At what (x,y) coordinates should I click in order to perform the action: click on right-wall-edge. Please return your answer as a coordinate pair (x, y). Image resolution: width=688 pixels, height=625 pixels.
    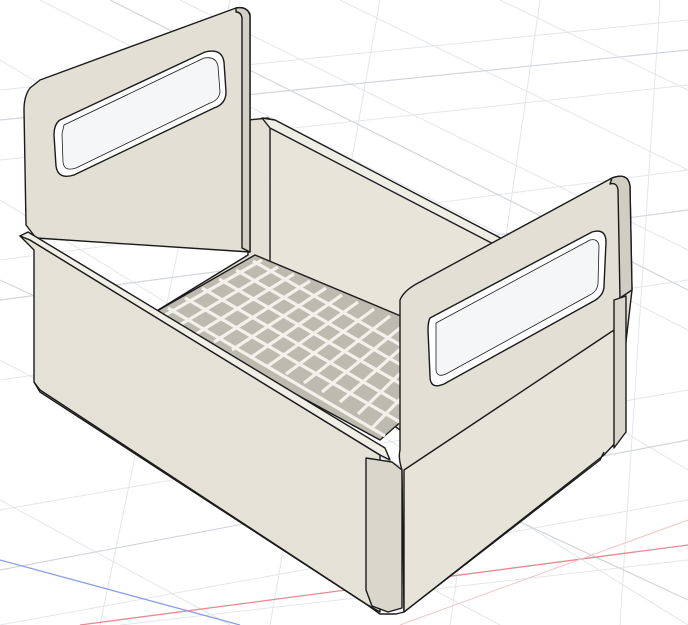
    Looking at the image, I should click on (620, 372).